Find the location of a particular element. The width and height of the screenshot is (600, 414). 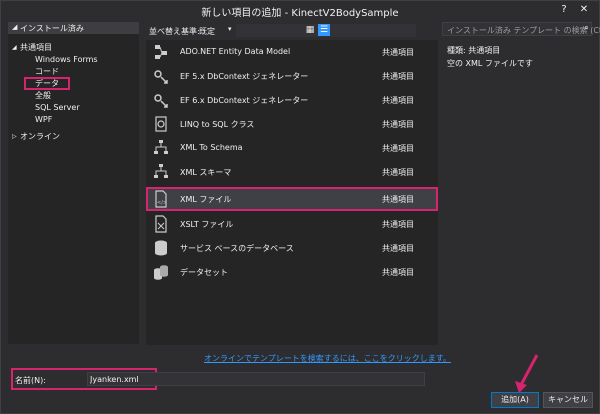

dataset-icon is located at coordinates (161, 272).